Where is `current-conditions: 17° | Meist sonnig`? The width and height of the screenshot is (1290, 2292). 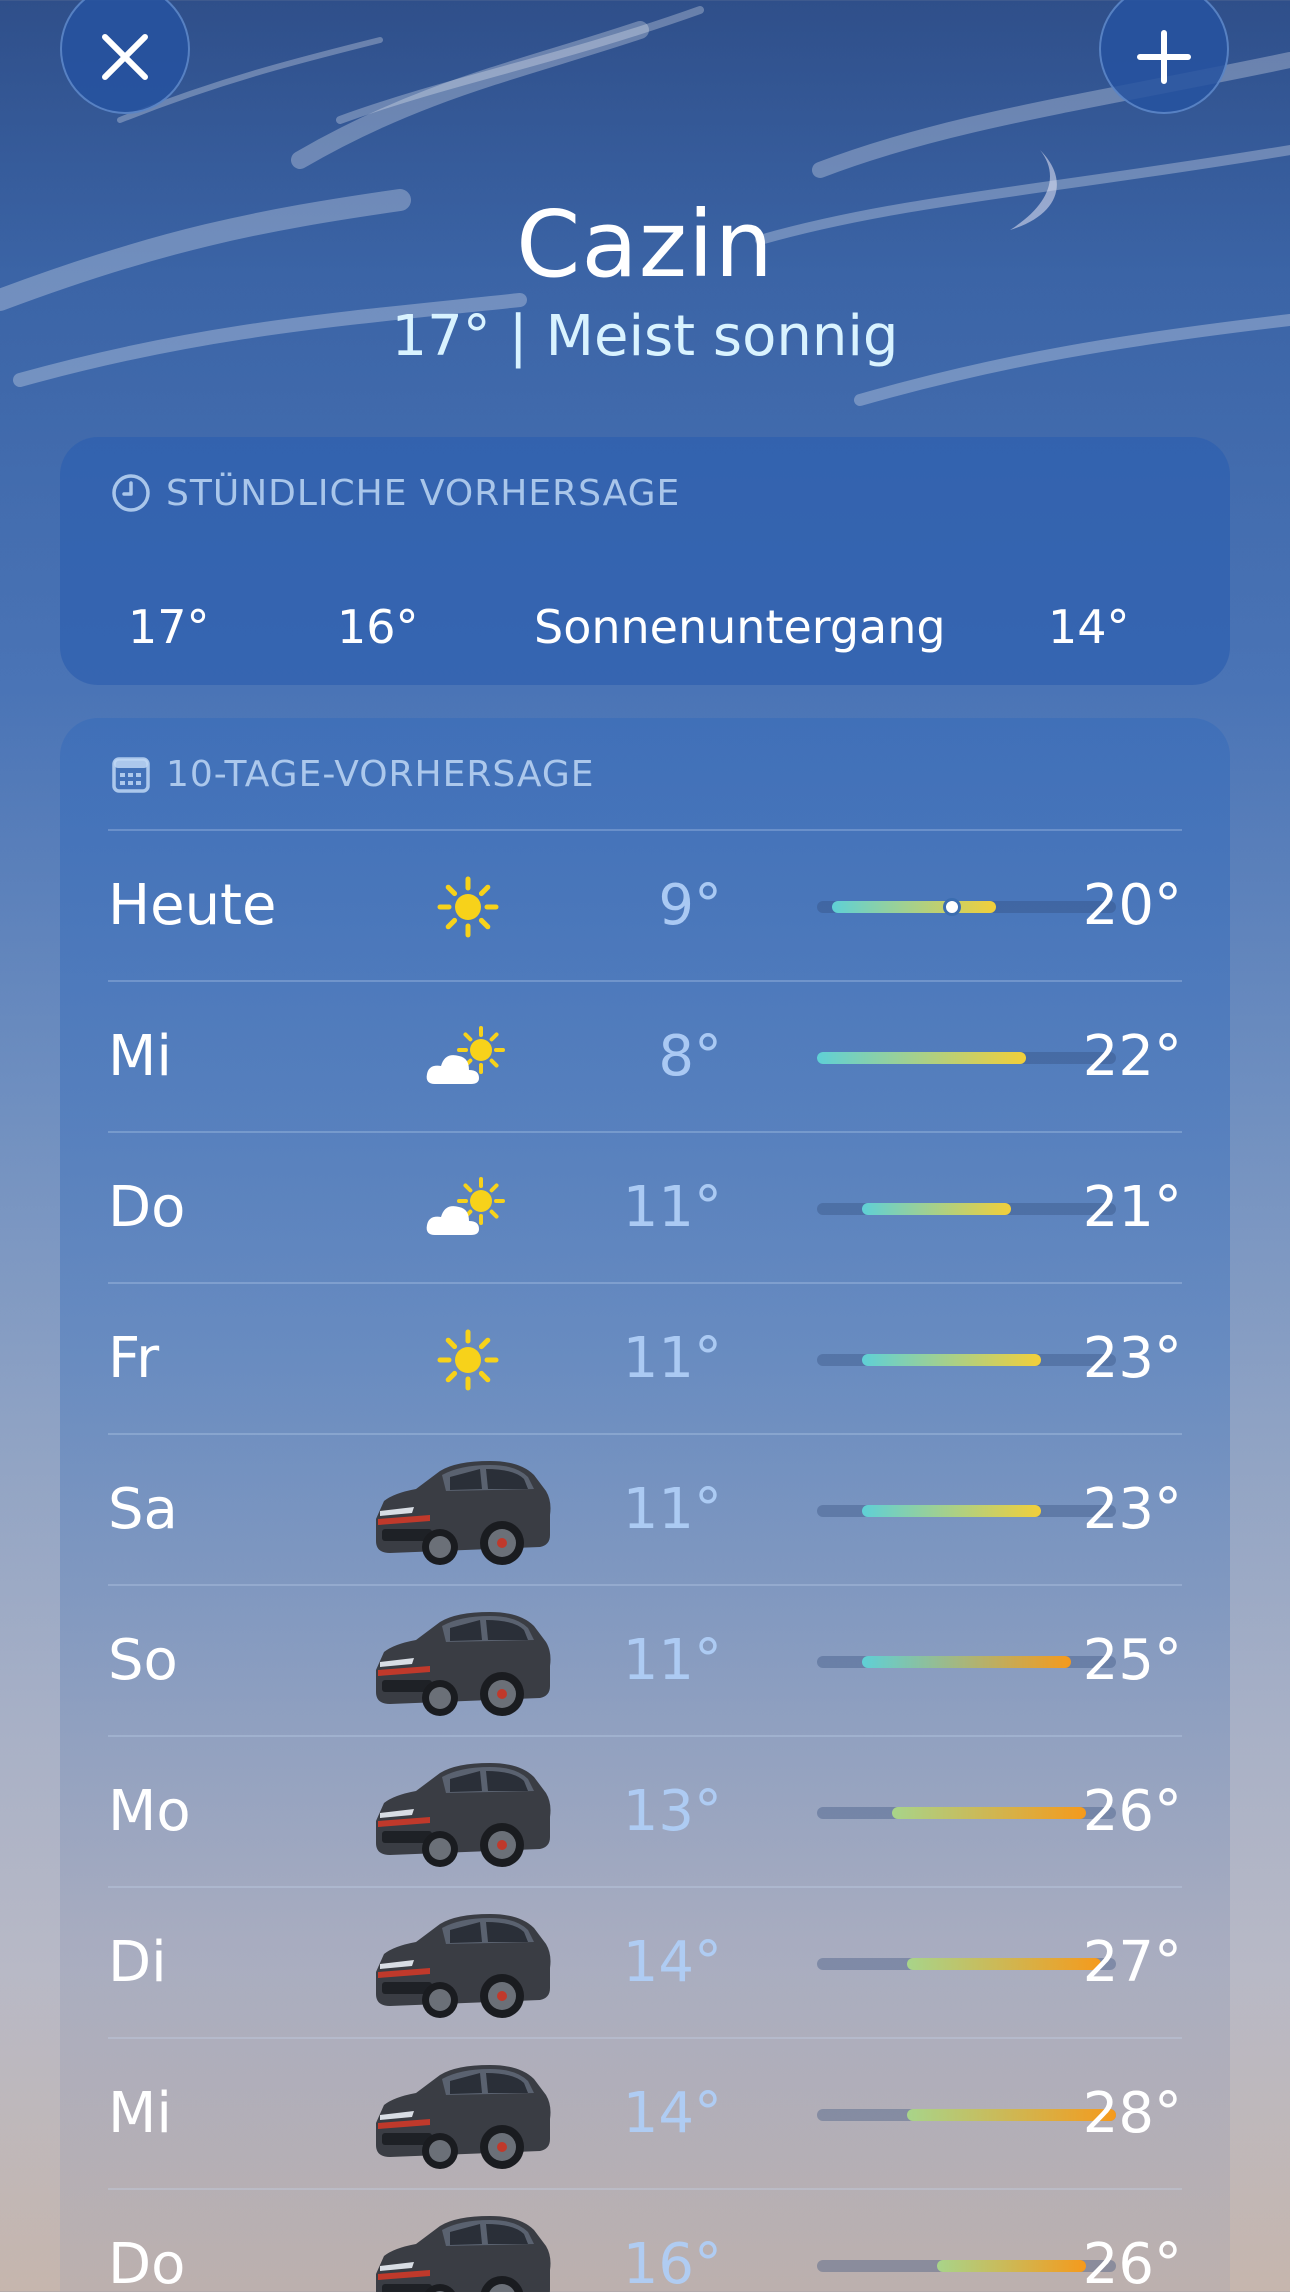 current-conditions: 17° | Meist sonnig is located at coordinates (645, 337).